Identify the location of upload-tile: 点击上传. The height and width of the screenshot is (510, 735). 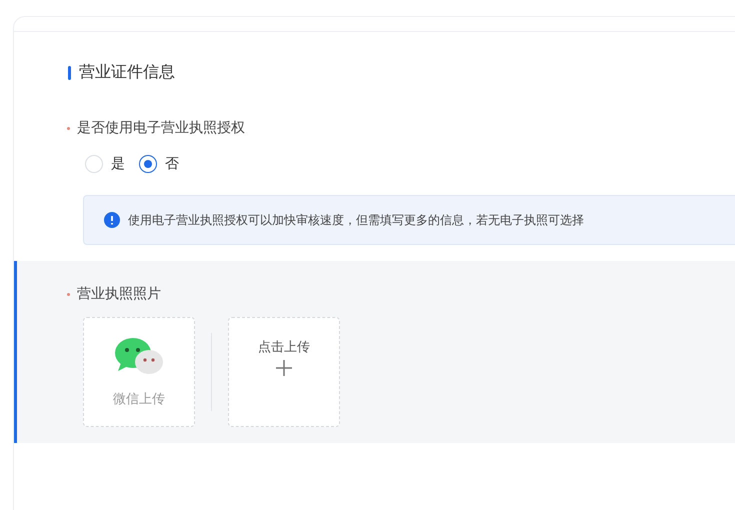
(284, 372).